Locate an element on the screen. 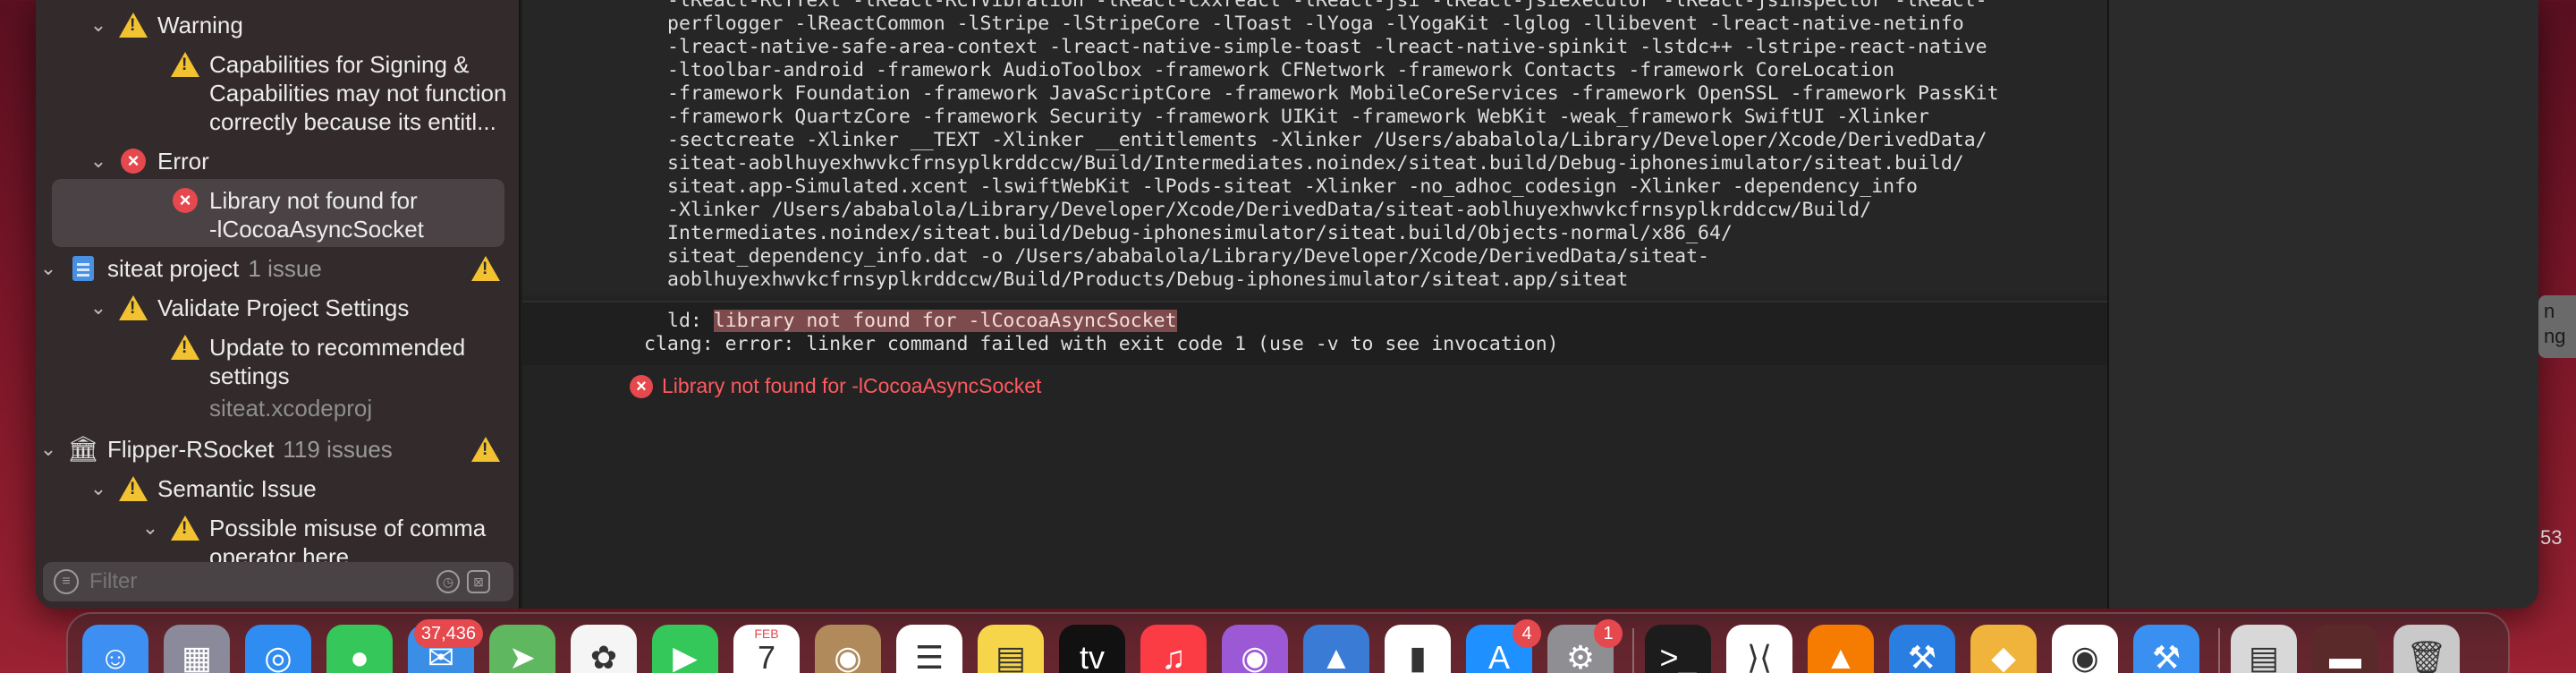 Image resolution: width=2576 pixels, height=673 pixels. notification-badge: 4 is located at coordinates (1527, 633).